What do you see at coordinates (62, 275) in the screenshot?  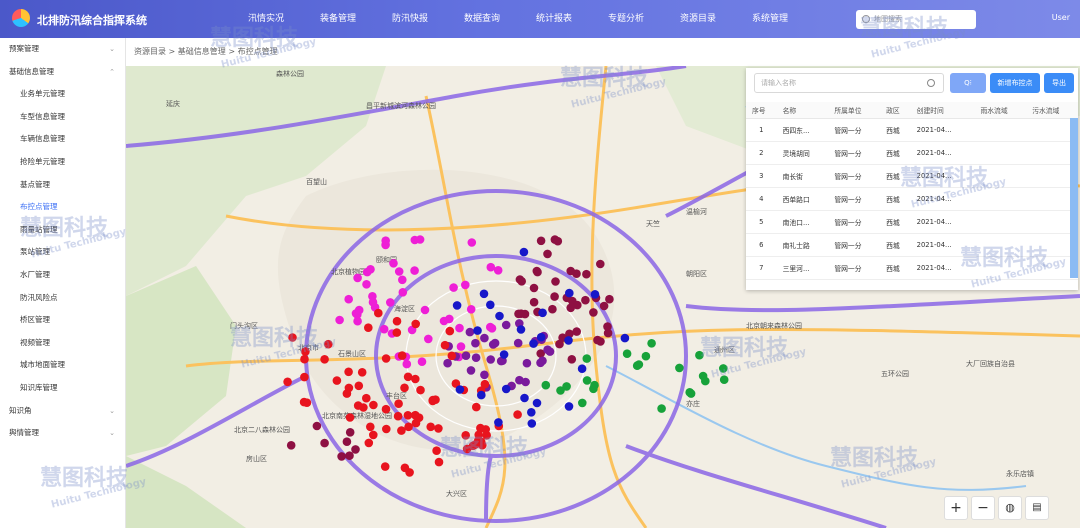 I see `sidebar-item-11: 水厂管理` at bounding box center [62, 275].